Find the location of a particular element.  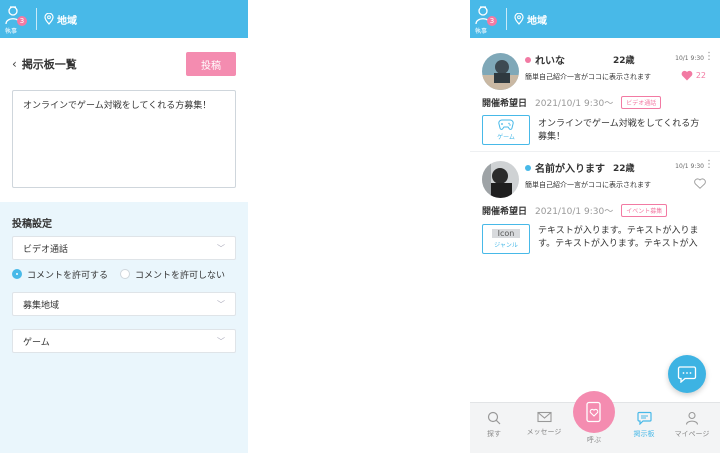

phone-heart-icon is located at coordinates (593, 412).